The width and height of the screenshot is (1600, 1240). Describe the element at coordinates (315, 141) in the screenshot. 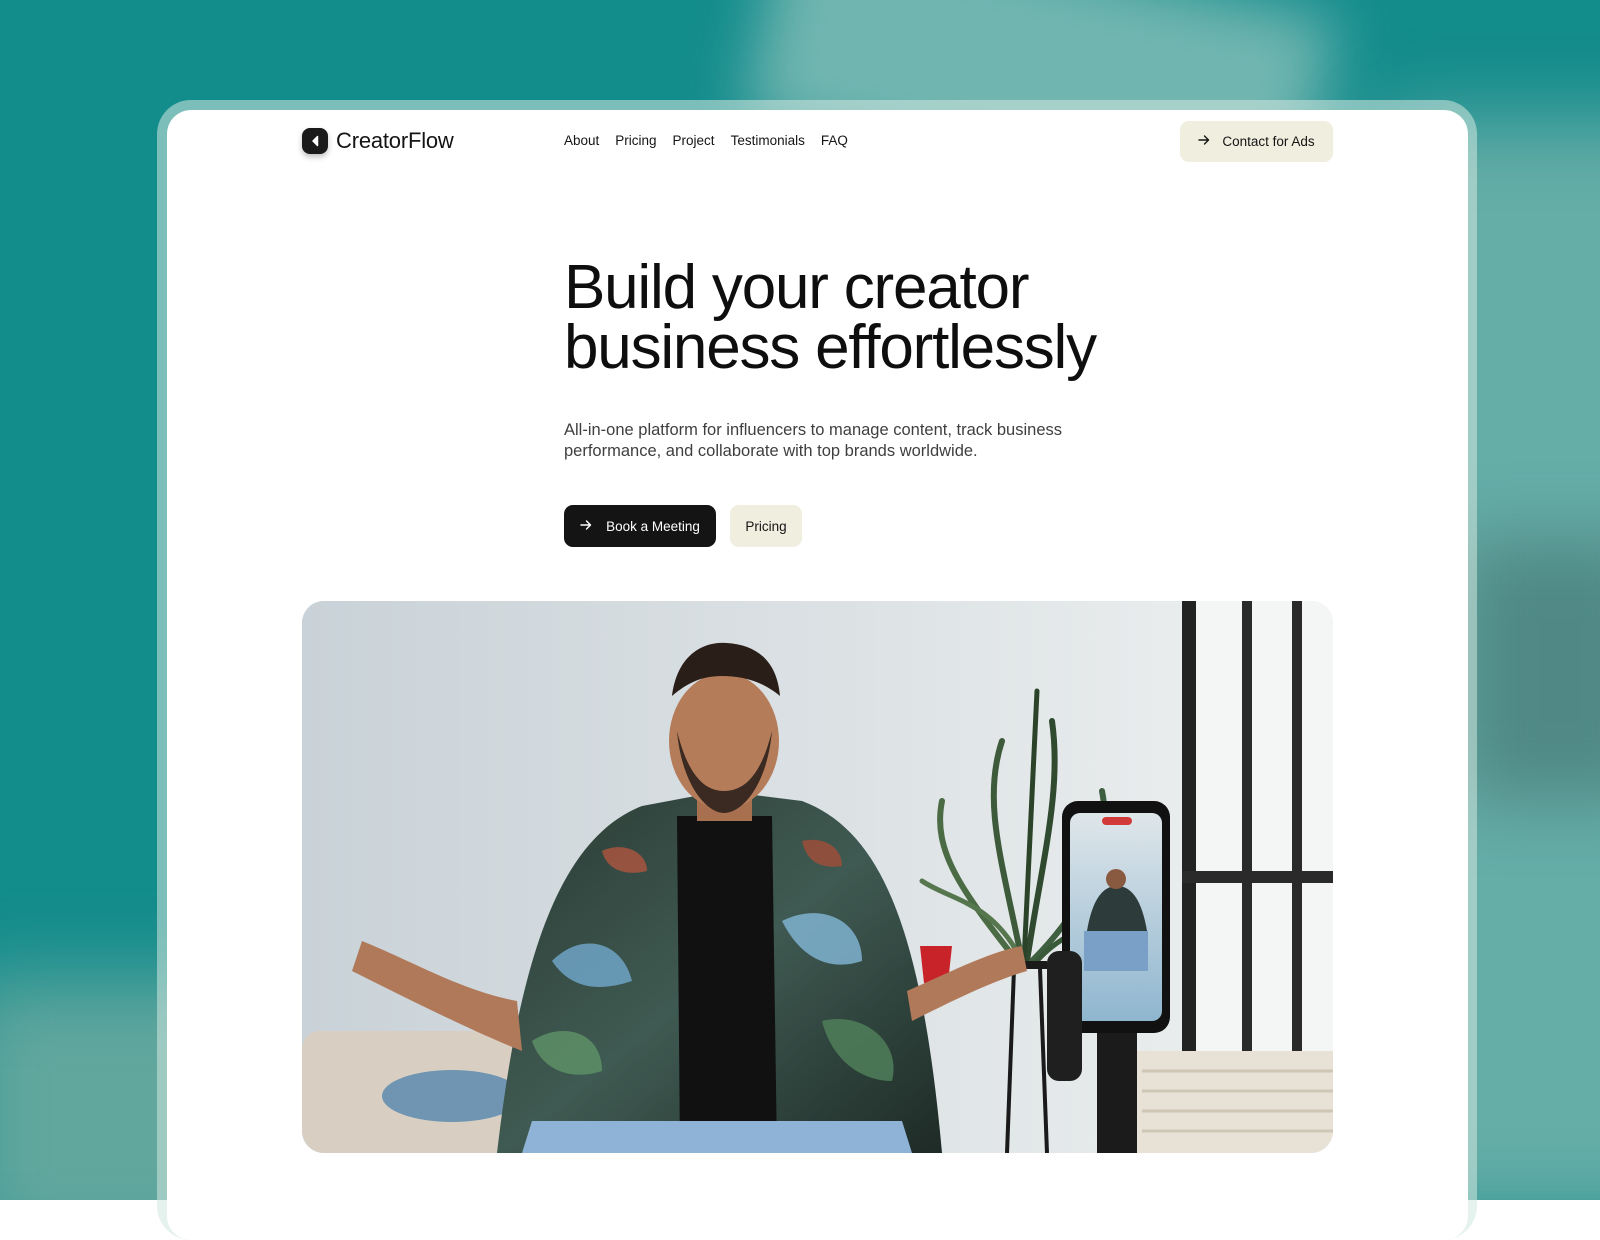

I see `chevron-left-logo-icon` at that location.